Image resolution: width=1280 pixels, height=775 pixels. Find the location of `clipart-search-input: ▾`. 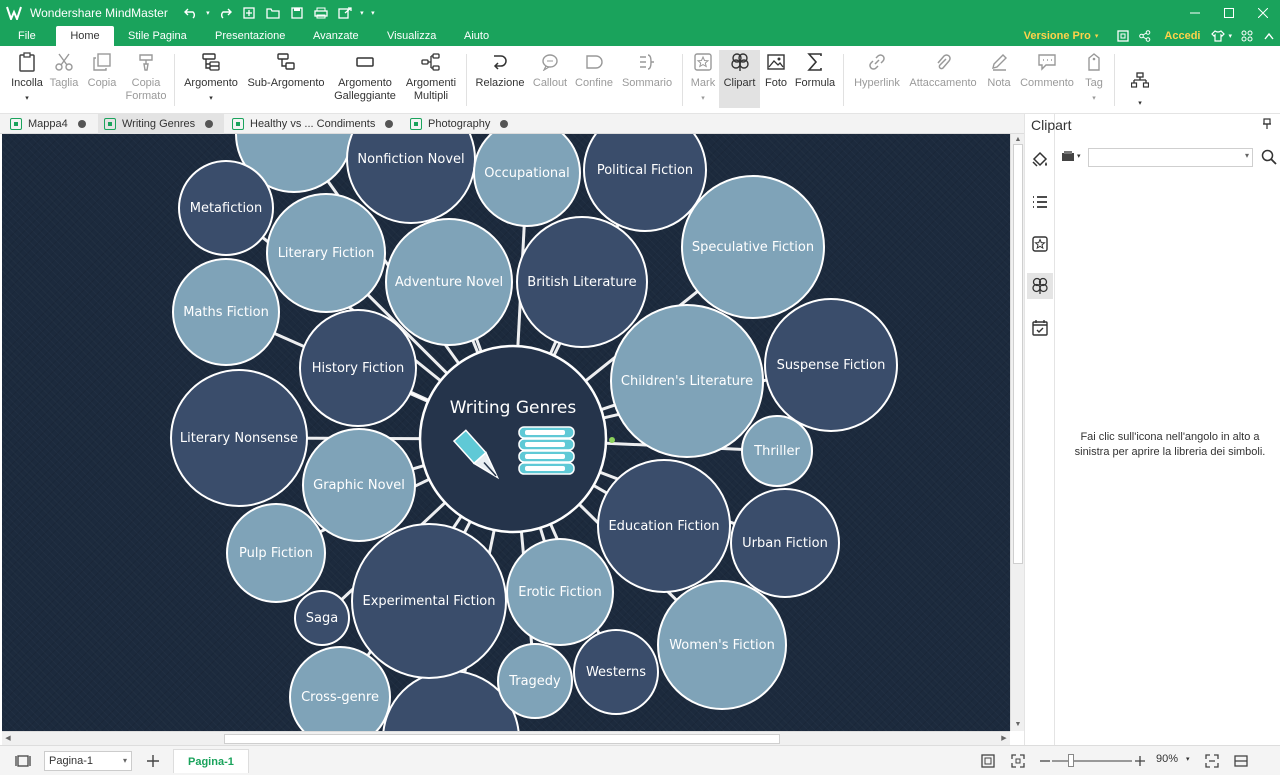

clipart-search-input: ▾ is located at coordinates (1170, 157).